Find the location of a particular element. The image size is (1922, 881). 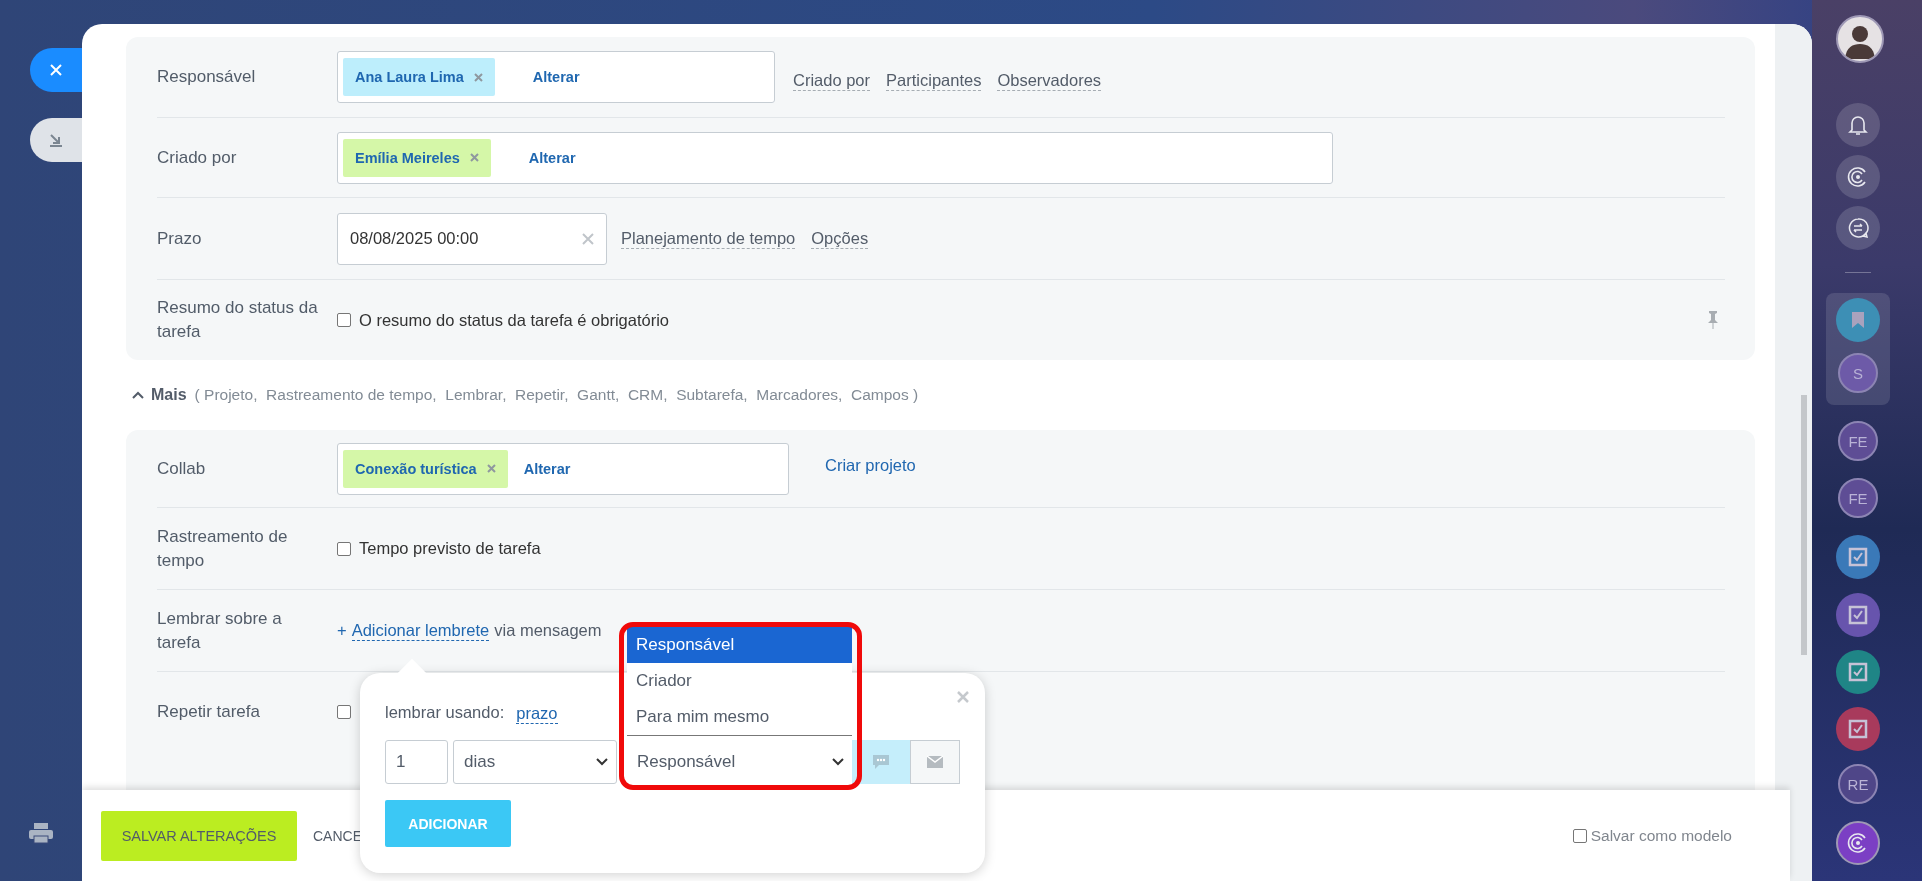

save-button: SALVAR ALTERAÇÕES is located at coordinates (199, 835).